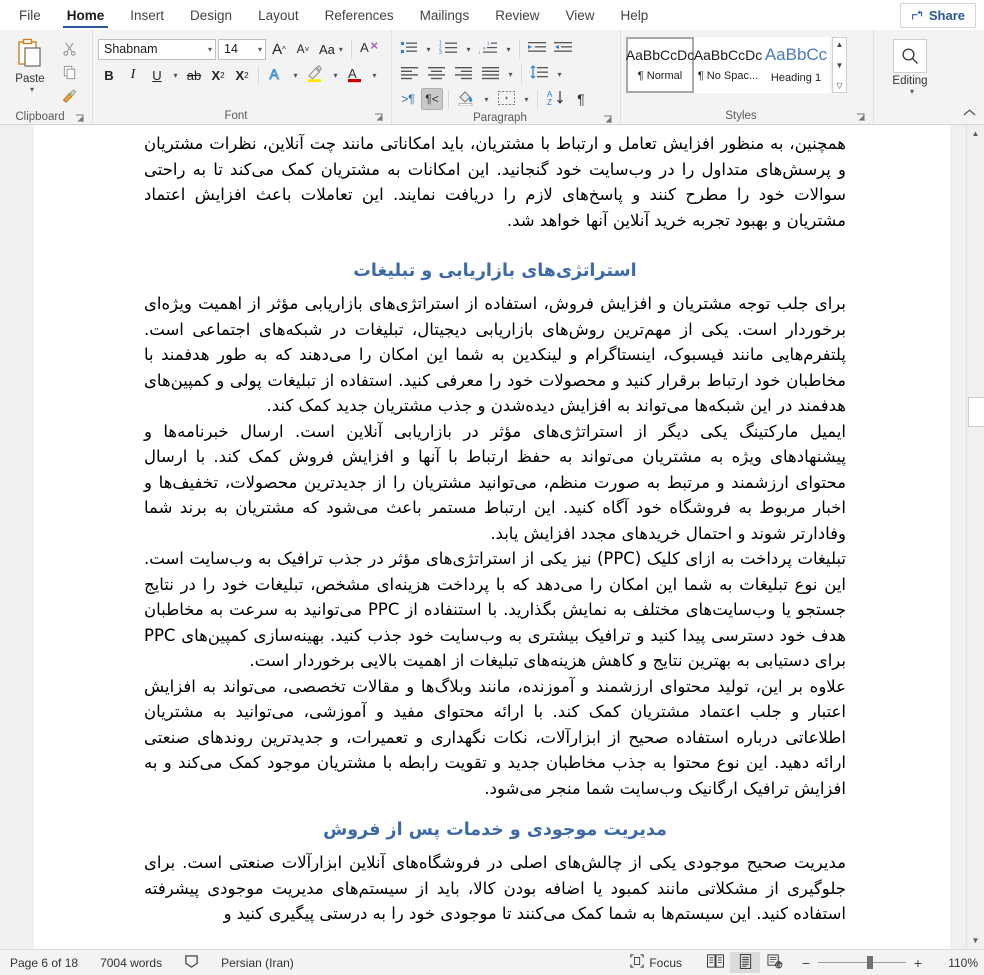  What do you see at coordinates (581, 99) in the screenshot?
I see `show-formatting-marks-button: ¶` at bounding box center [581, 99].